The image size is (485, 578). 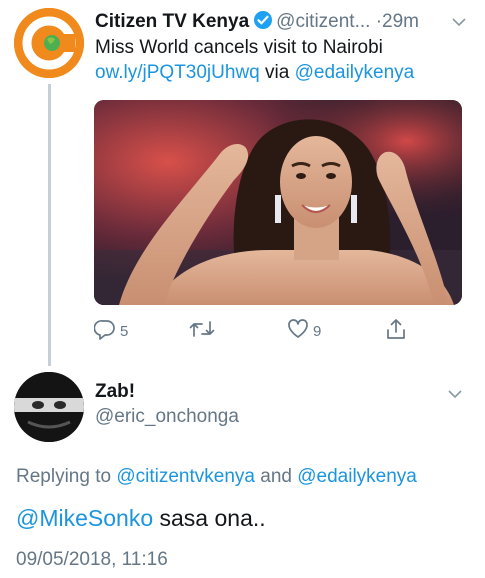 I want to click on chevron-down-icon, so click(x=455, y=396).